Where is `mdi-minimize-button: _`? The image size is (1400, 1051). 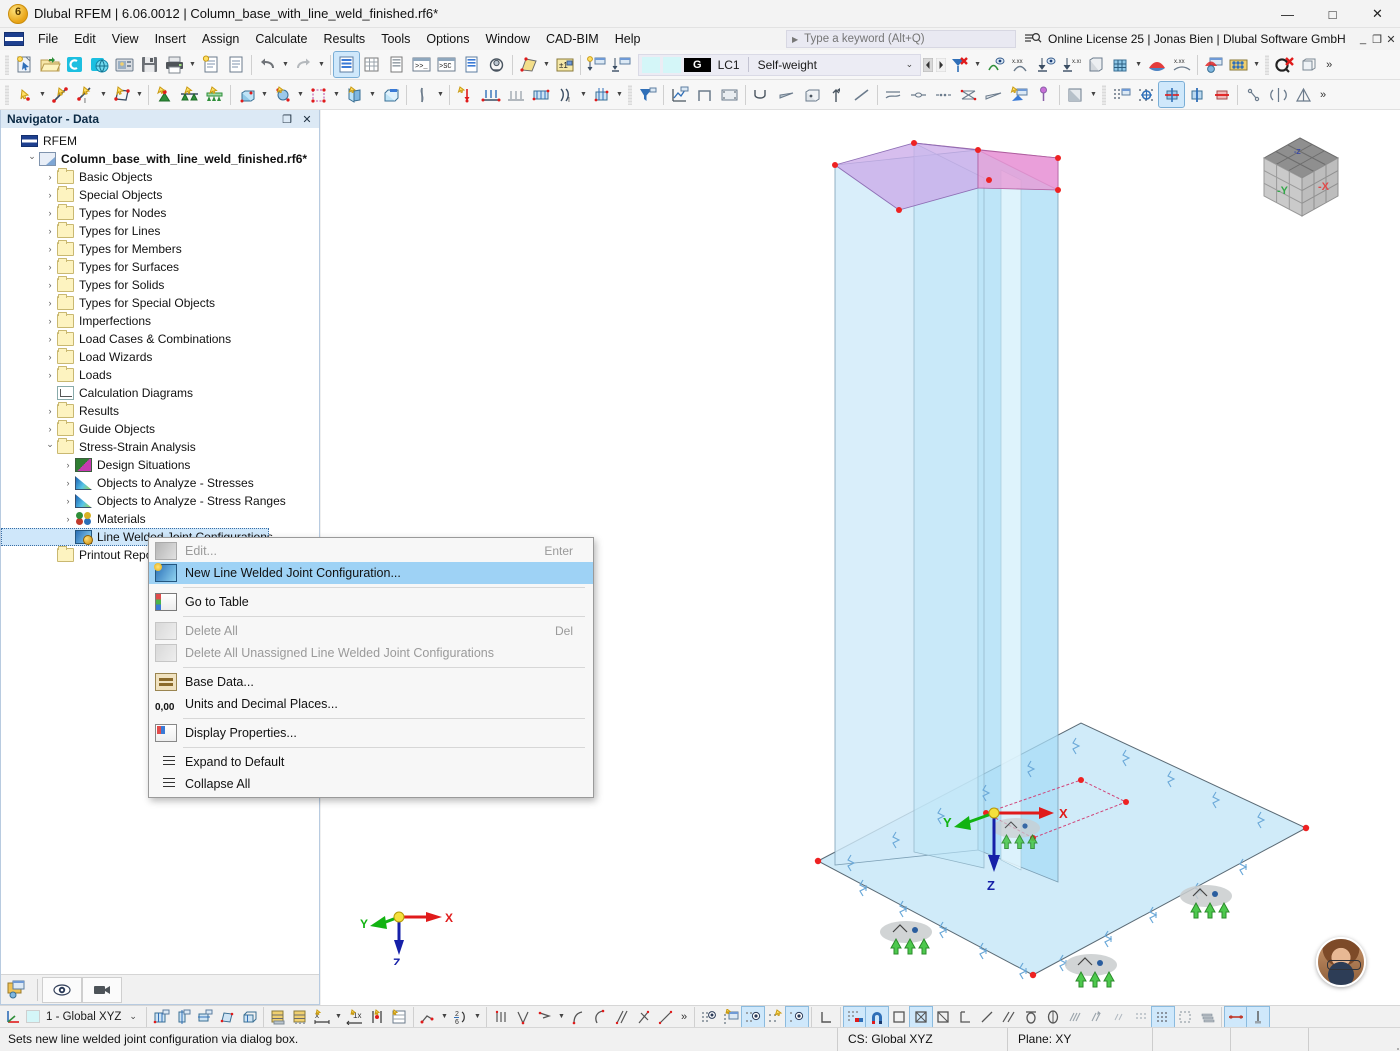
mdi-minimize-button: _ is located at coordinates (1363, 39).